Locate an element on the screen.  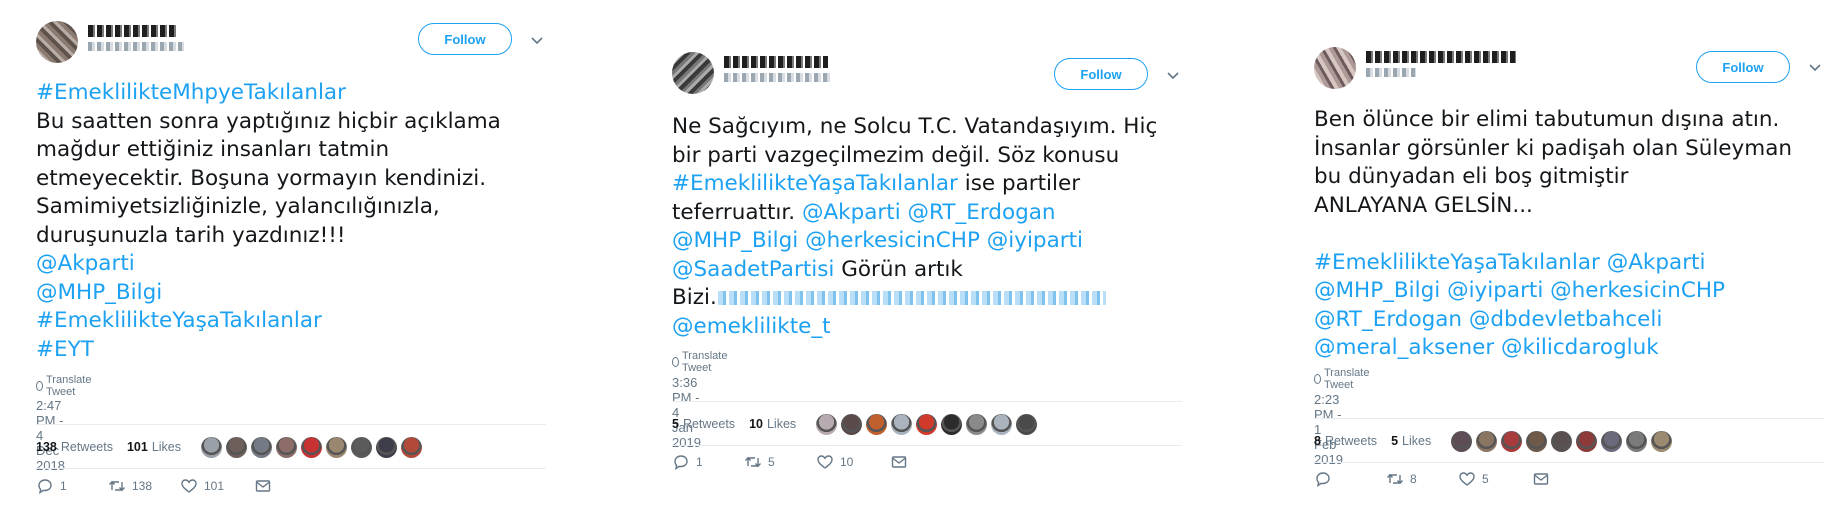
like-button: 5 is located at coordinates (1473, 479).